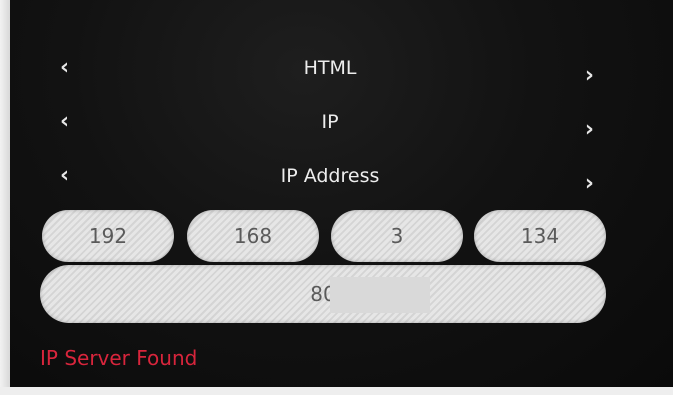 The width and height of the screenshot is (673, 395). I want to click on menu-row-label: IP, so click(330, 122).